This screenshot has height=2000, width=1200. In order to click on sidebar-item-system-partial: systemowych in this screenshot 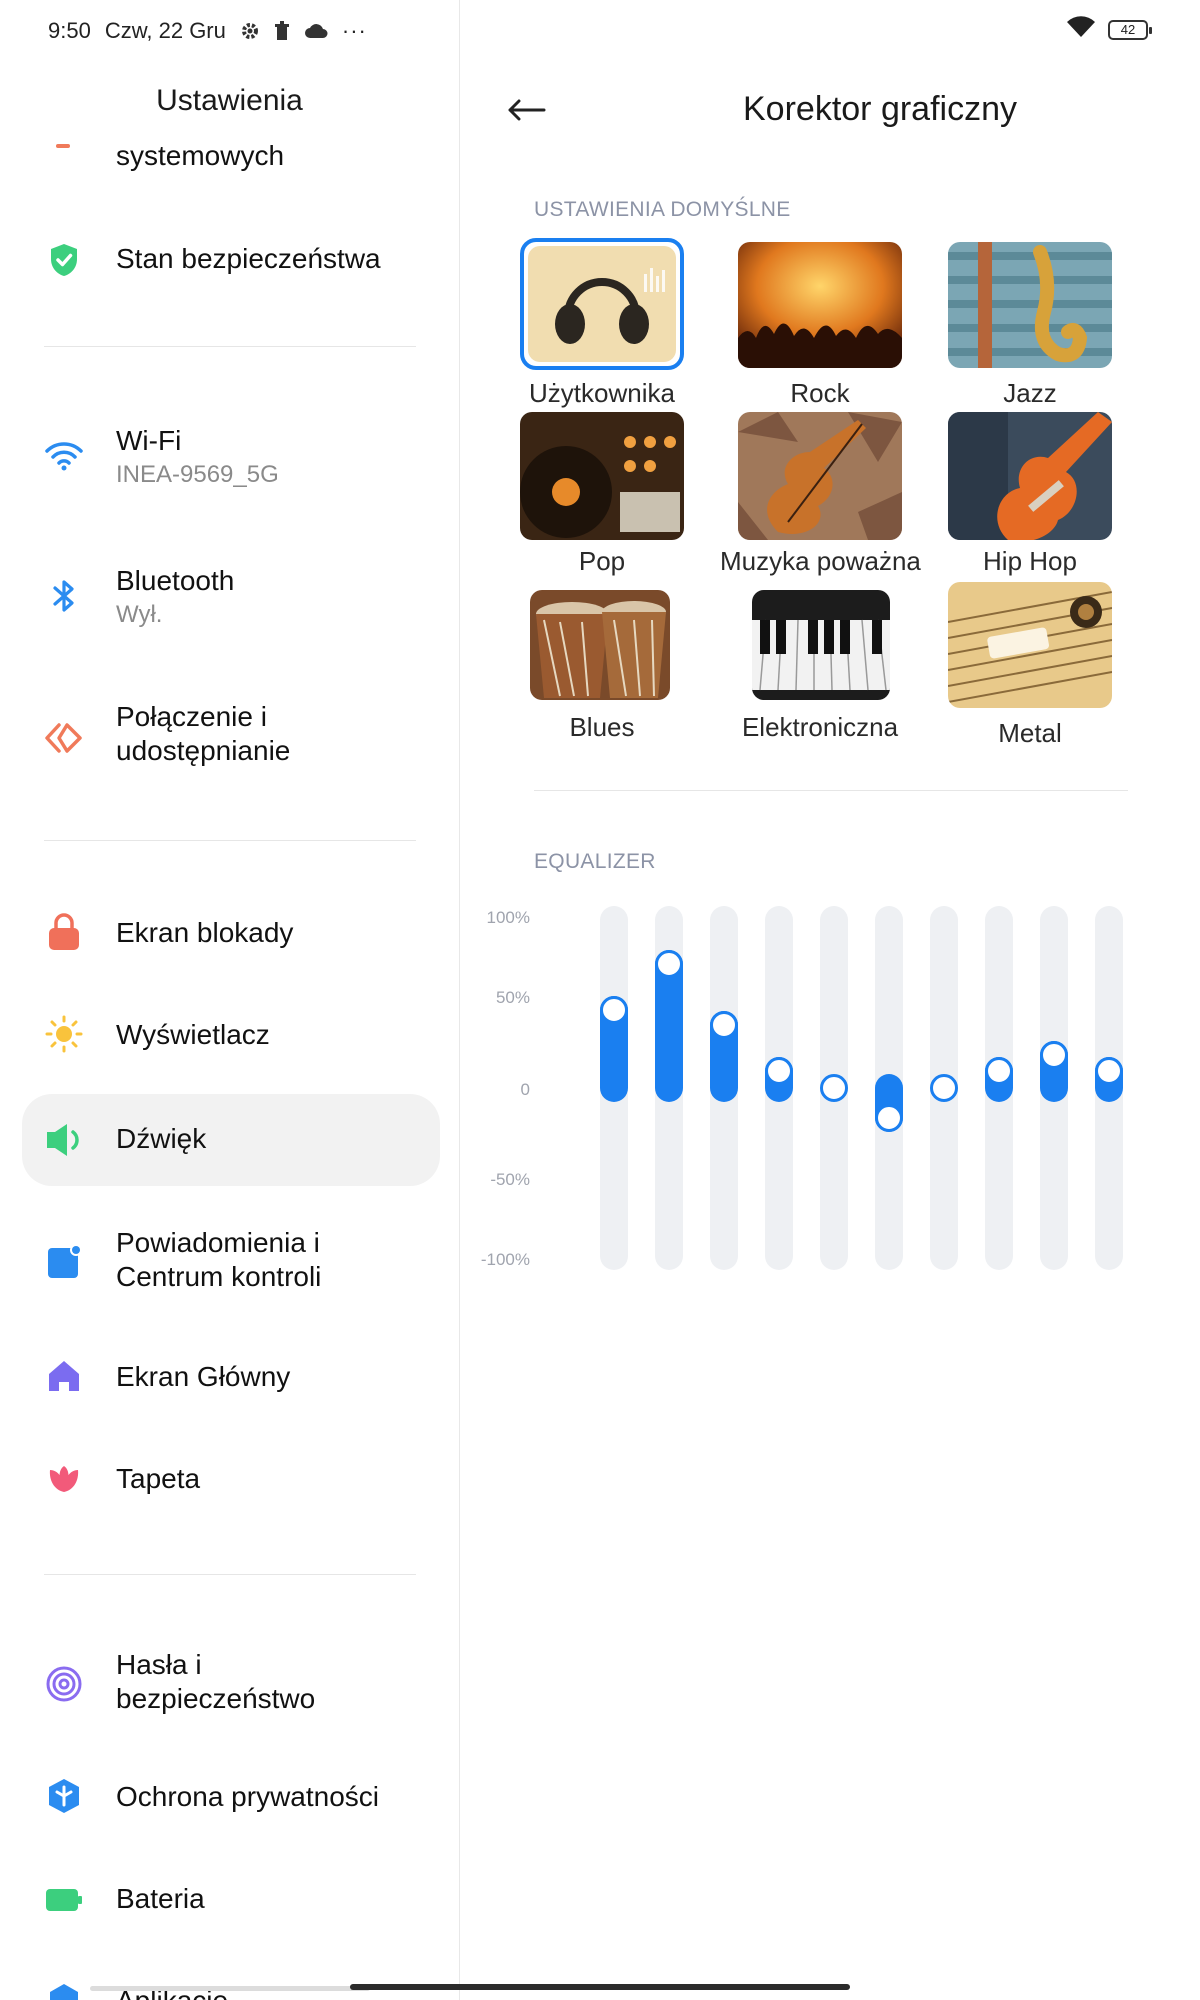, I will do `click(229, 156)`.